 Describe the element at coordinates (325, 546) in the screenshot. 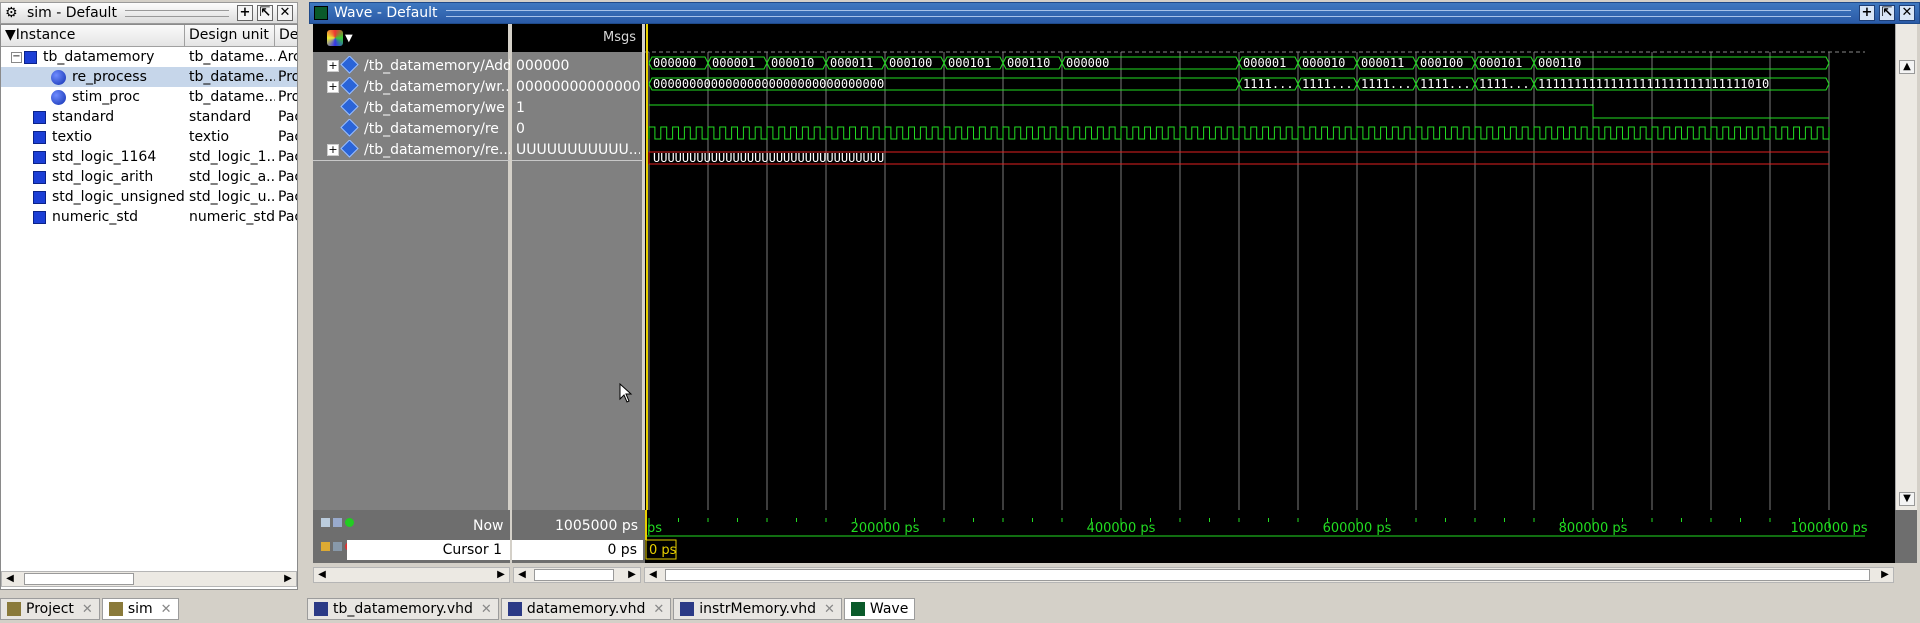

I see `lock-icon` at that location.